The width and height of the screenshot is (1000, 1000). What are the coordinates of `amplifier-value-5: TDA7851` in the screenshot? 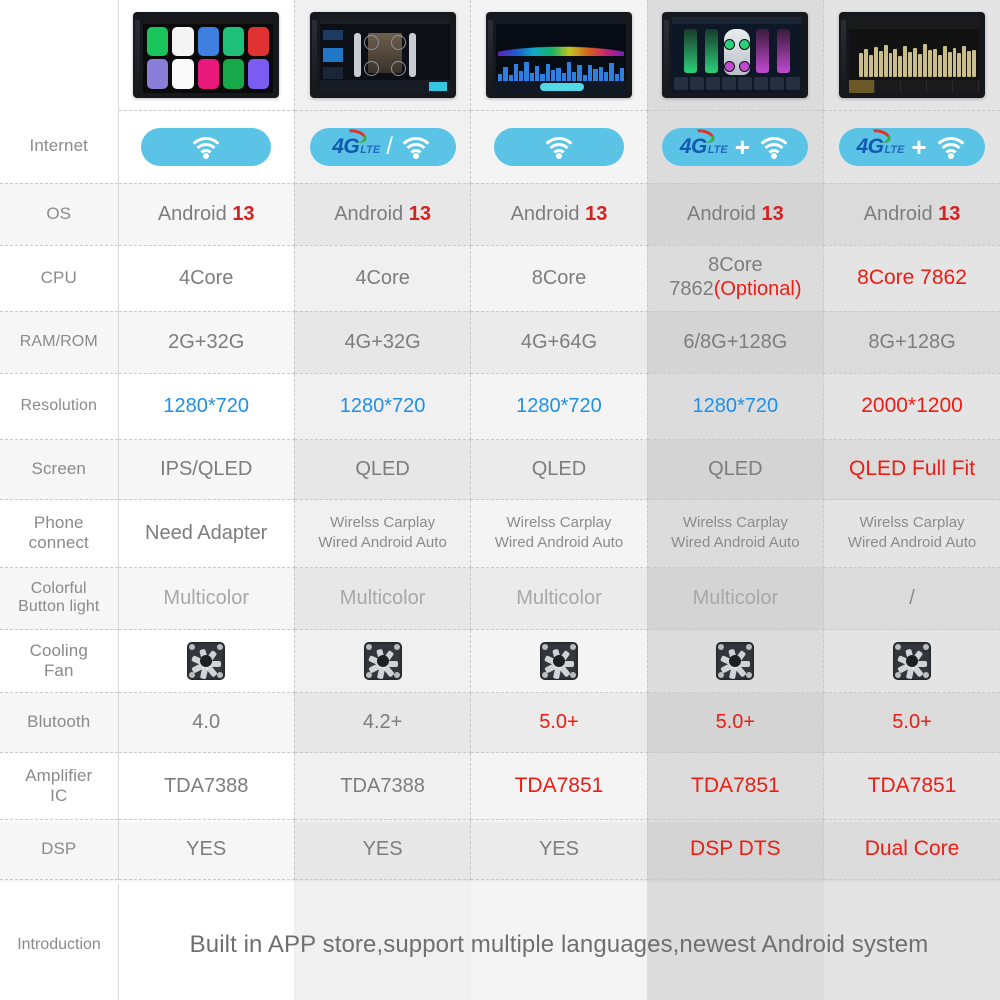 It's located at (911, 786).